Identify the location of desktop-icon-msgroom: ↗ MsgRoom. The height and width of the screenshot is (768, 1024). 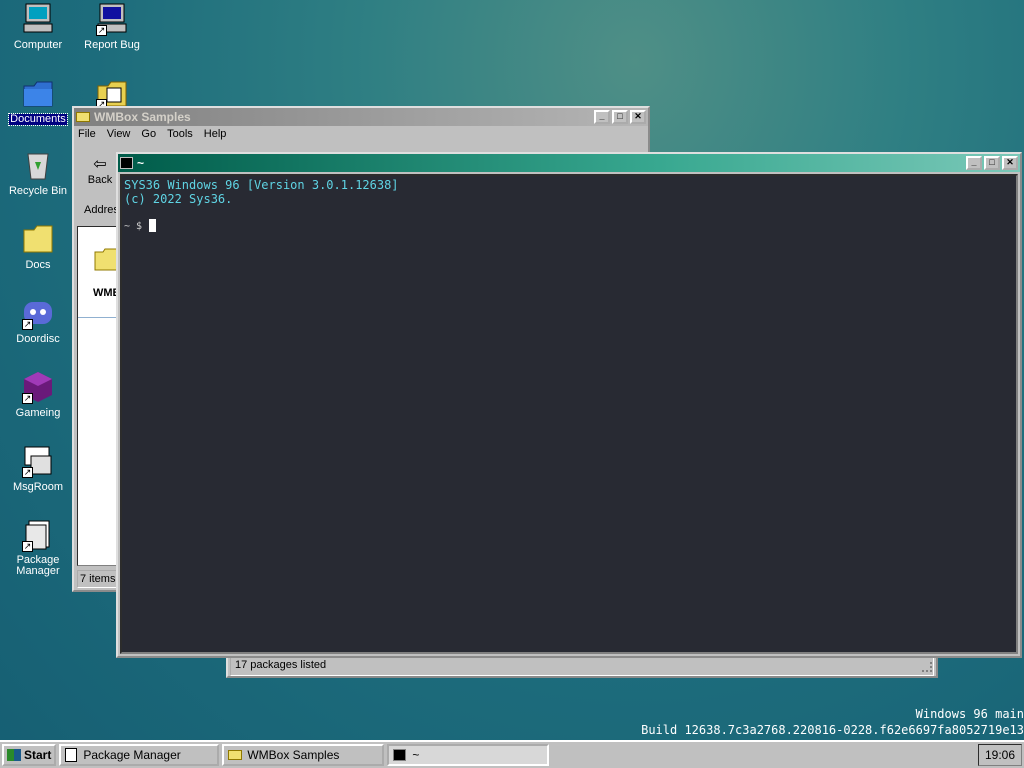
(38, 468).